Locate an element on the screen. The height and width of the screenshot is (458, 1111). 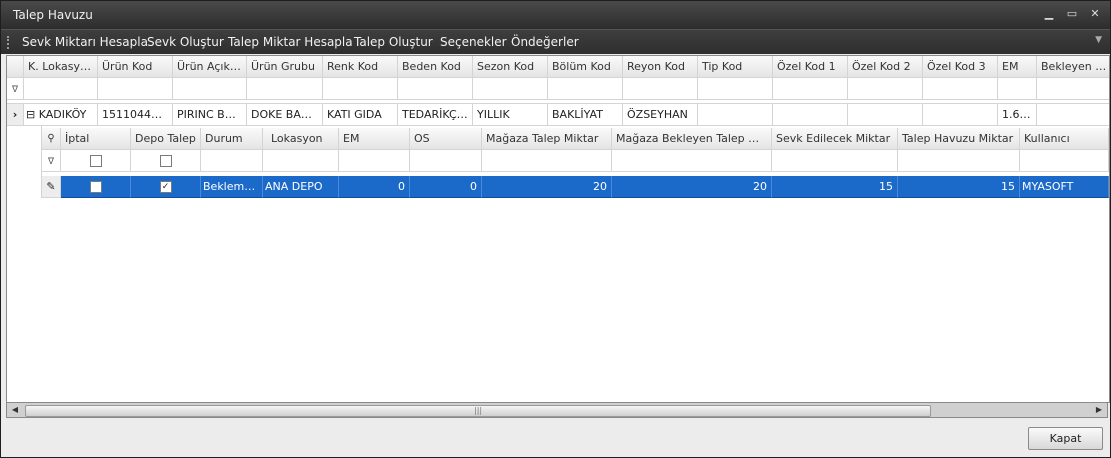
menu-ondegerler: Öndeğerler is located at coordinates (545, 42).